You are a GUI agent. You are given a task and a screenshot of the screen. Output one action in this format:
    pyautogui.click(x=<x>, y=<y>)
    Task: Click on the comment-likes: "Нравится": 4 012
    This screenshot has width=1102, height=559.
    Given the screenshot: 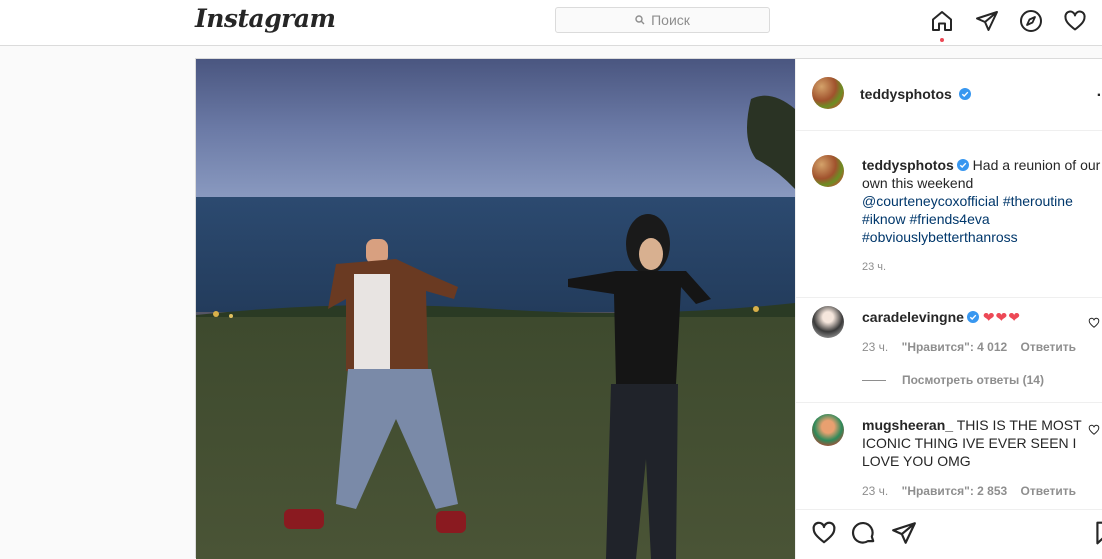 What is the action you would take?
    pyautogui.click(x=955, y=347)
    